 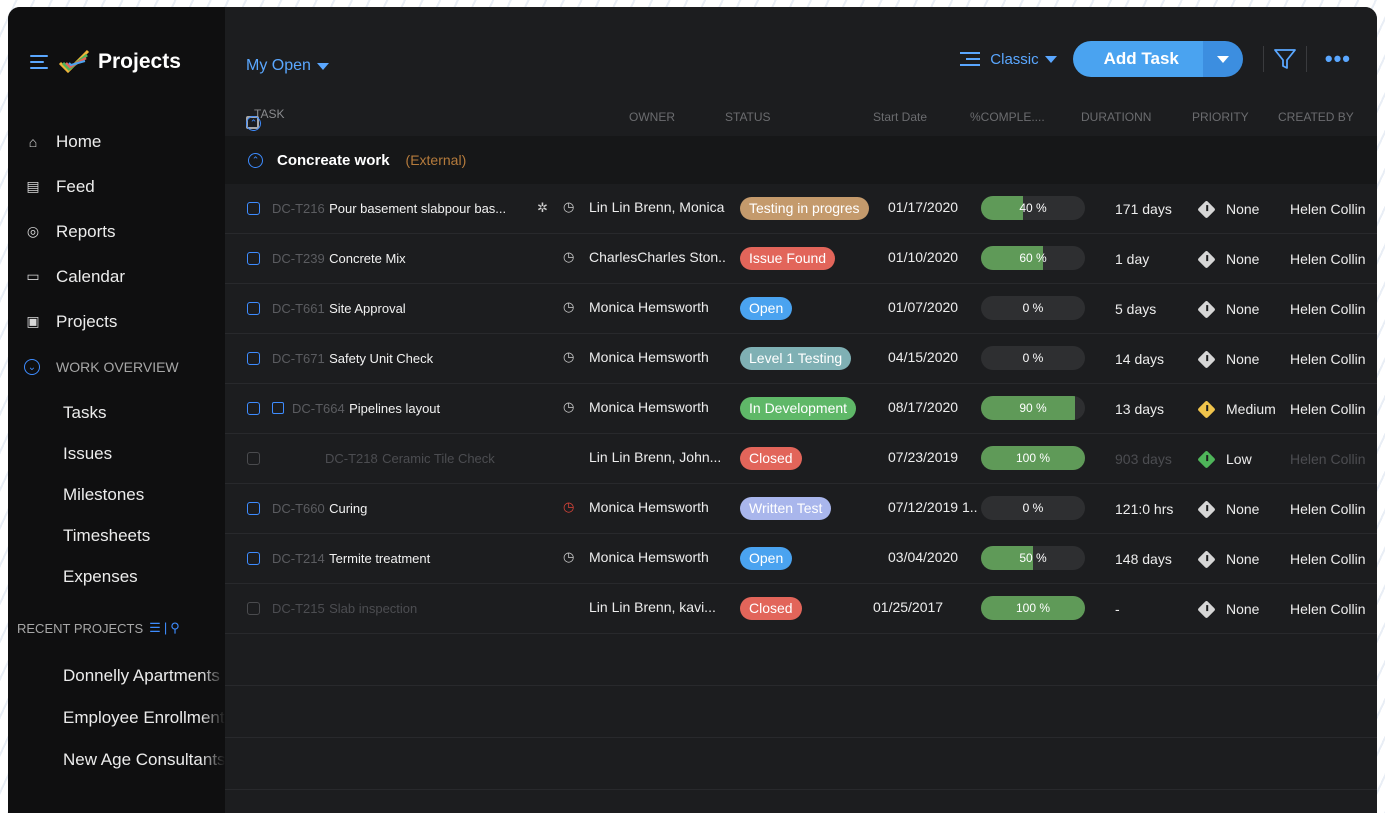 I want to click on duration: 148 days, so click(x=1143, y=559).